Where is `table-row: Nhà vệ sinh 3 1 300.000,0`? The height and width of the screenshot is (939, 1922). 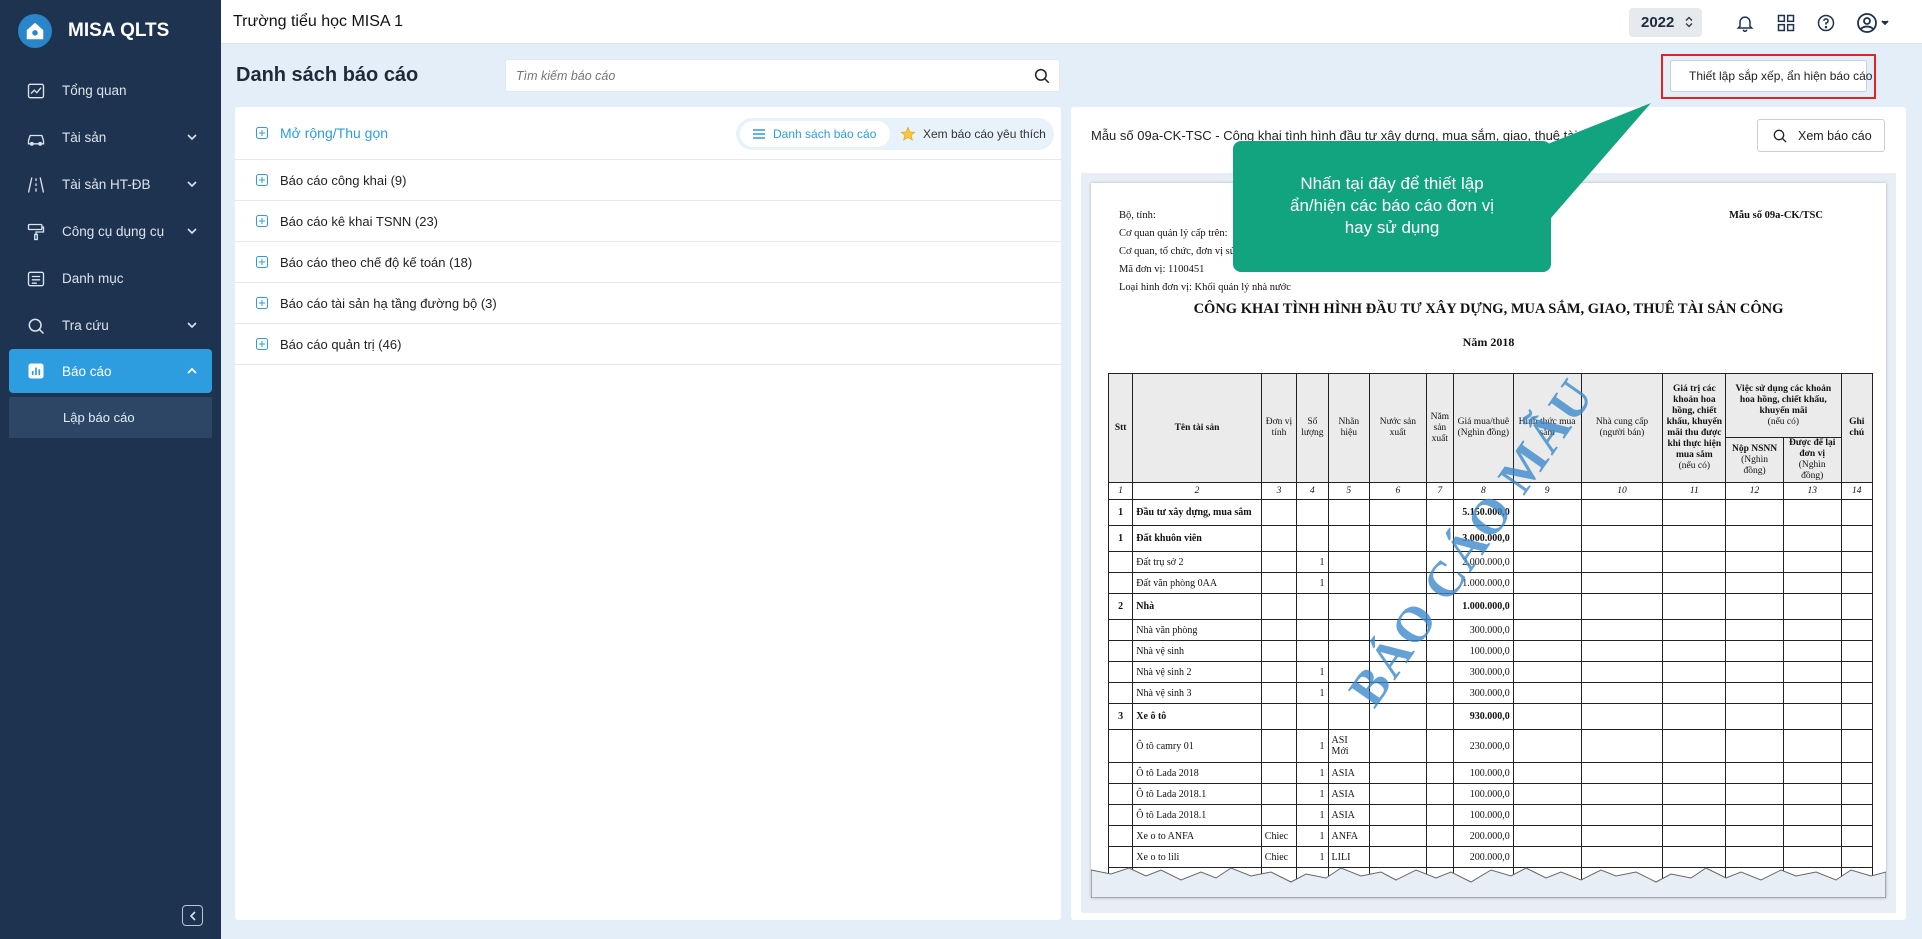
table-row: Nhà vệ sinh 3 1 300.000,0 is located at coordinates (1490, 693).